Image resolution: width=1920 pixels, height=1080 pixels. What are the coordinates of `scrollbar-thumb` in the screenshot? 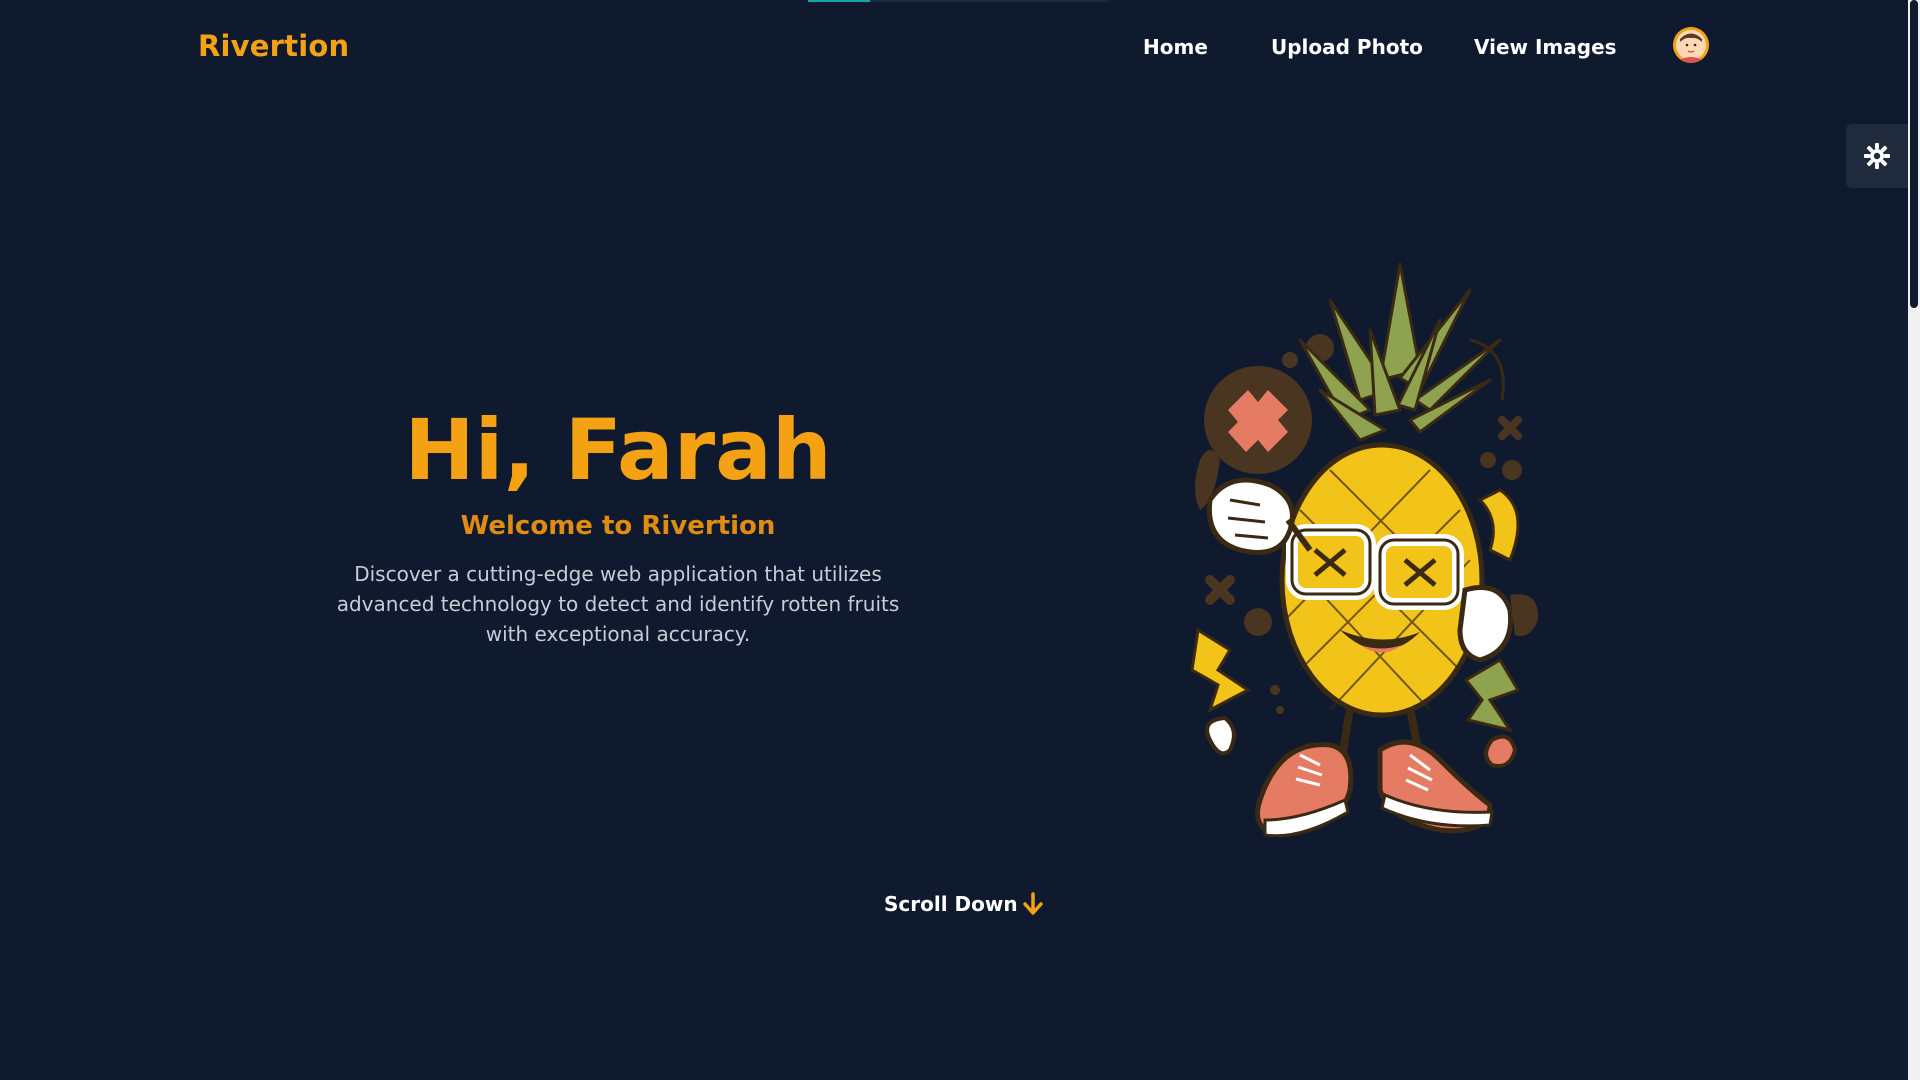 It's located at (1914, 154).